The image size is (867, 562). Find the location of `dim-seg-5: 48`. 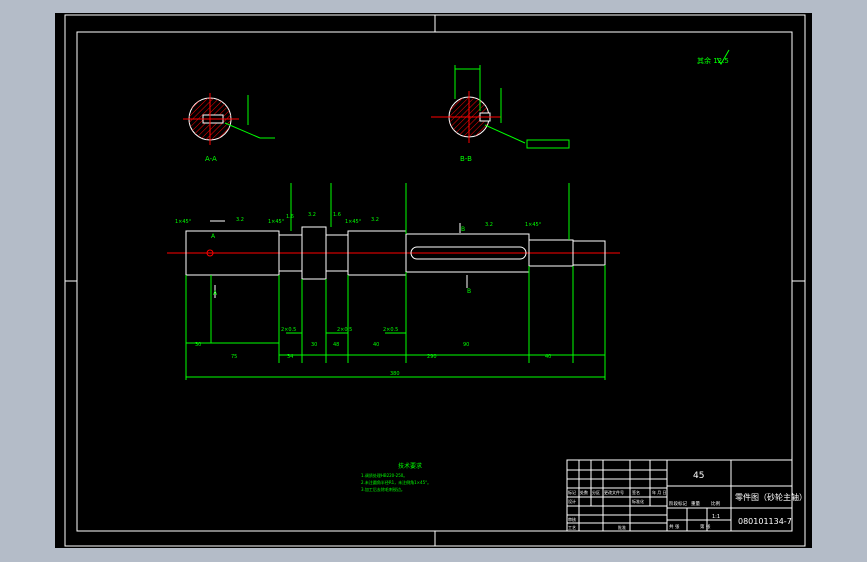

dim-seg-5: 48 is located at coordinates (336, 345).